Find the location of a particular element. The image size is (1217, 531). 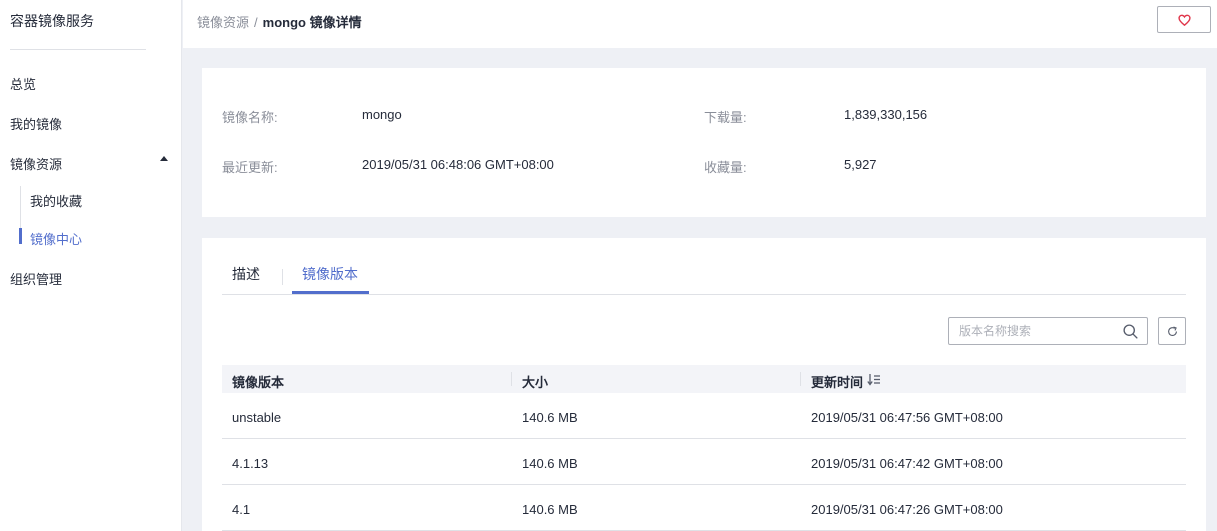

heart-icon is located at coordinates (1184, 20).